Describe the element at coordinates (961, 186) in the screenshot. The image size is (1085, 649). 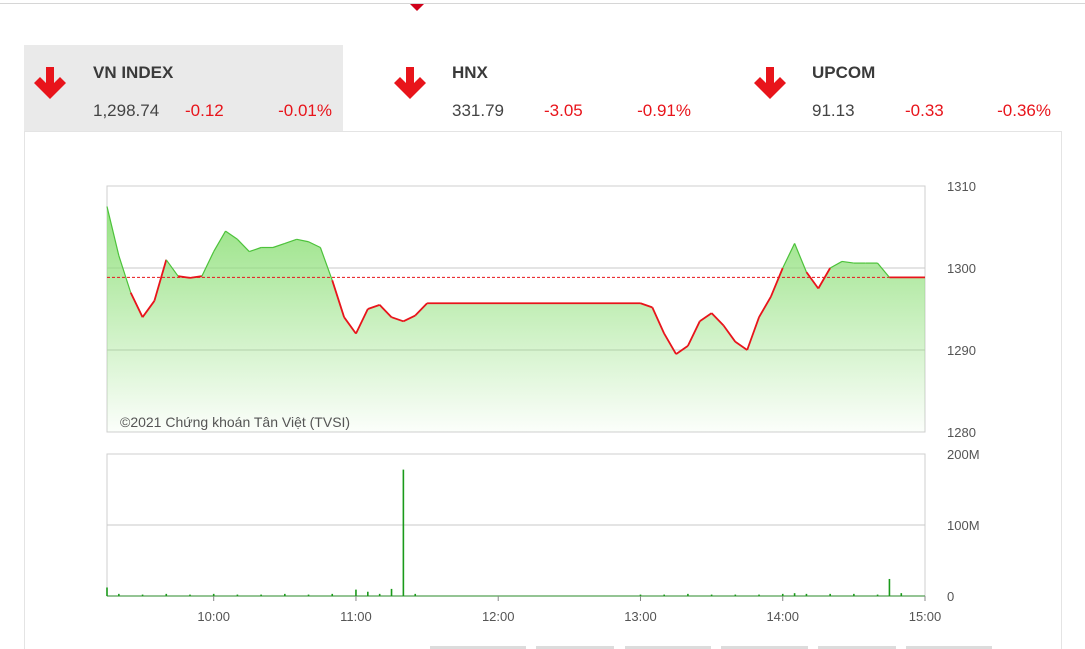
I see `y-tick-label: 1310` at that location.